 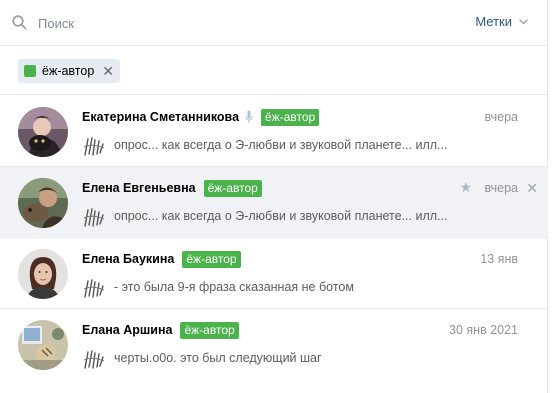 What do you see at coordinates (523, 21) in the screenshot?
I see `chevron-down-icon` at bounding box center [523, 21].